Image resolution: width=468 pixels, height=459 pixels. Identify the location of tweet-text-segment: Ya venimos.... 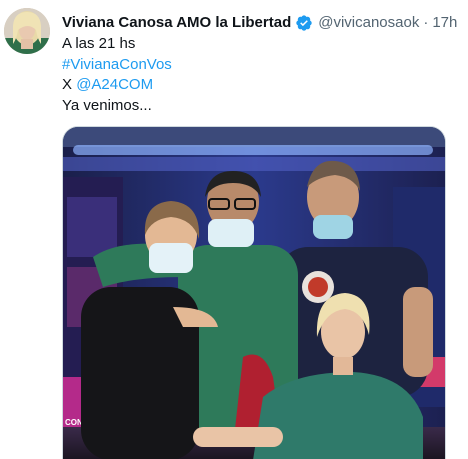
(107, 105).